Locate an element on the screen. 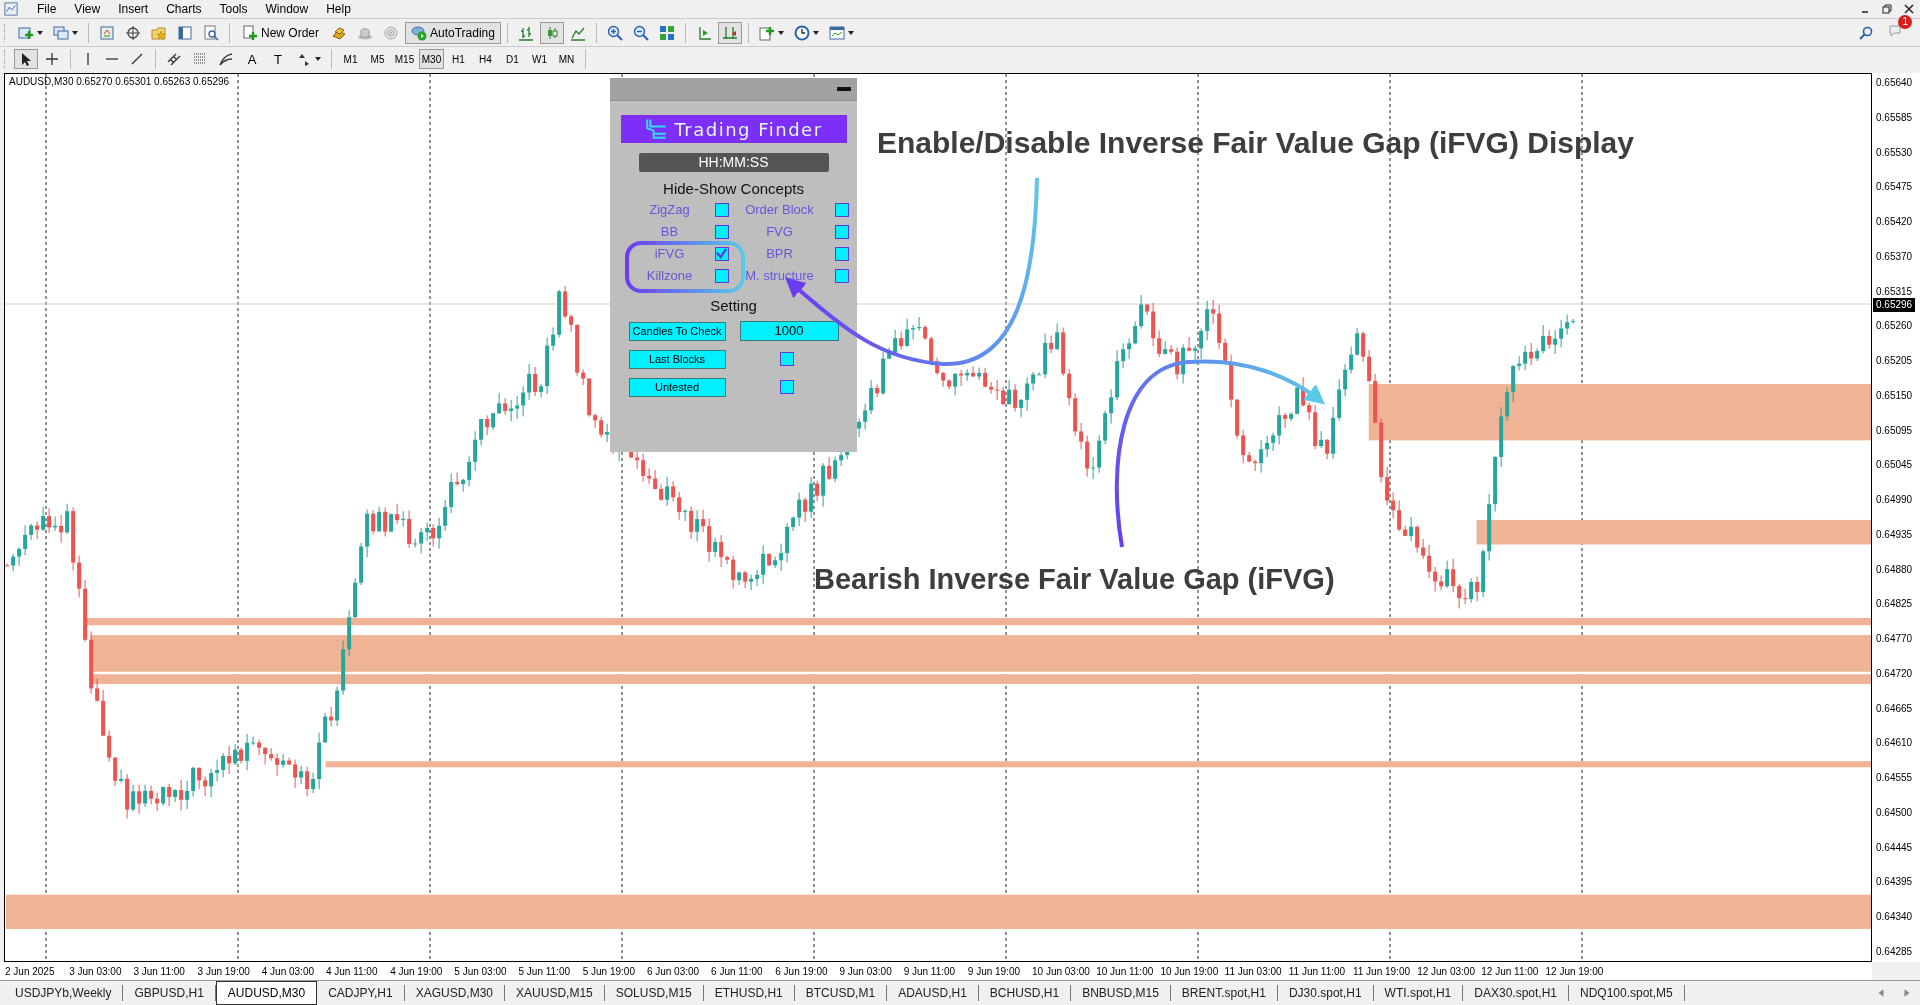 This screenshot has height=1005, width=1920. chart-tab: CADJPY,H1 is located at coordinates (361, 993).